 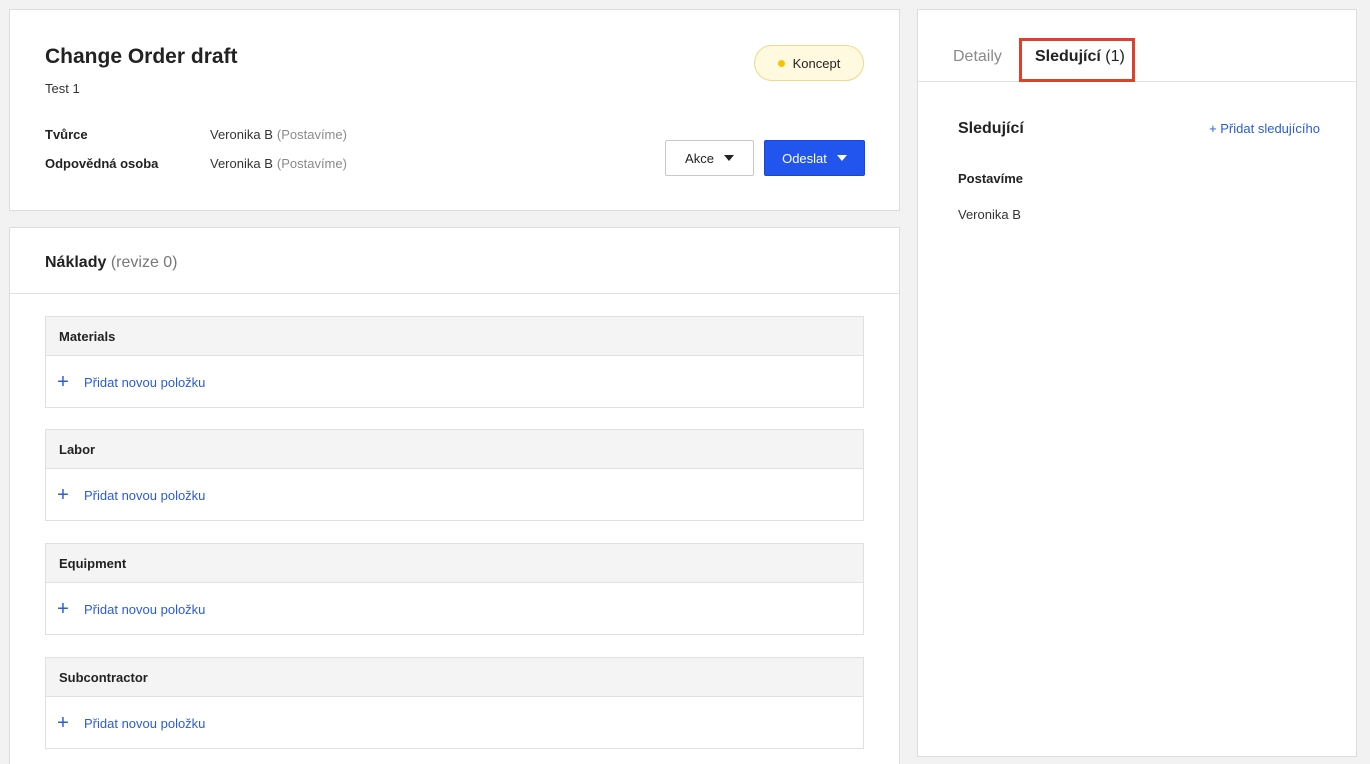 I want to click on costs-title: Náklady (revize 0), so click(x=111, y=263).